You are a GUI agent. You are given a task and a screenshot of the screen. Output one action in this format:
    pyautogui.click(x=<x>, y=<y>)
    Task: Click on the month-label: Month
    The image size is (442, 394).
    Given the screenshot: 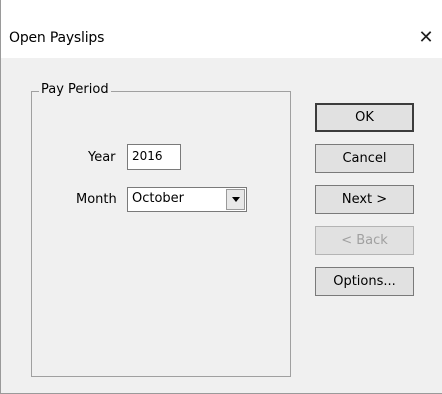 What is the action you would take?
    pyautogui.click(x=96, y=199)
    